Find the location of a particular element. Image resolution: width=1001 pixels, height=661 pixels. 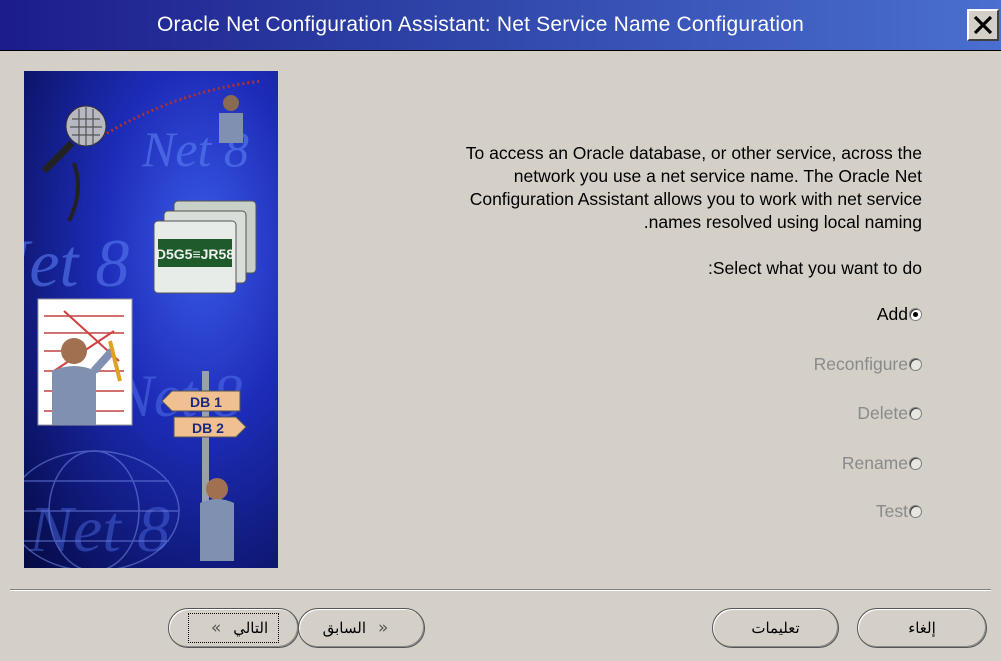

option-delete: Delete is located at coordinates (889, 413).